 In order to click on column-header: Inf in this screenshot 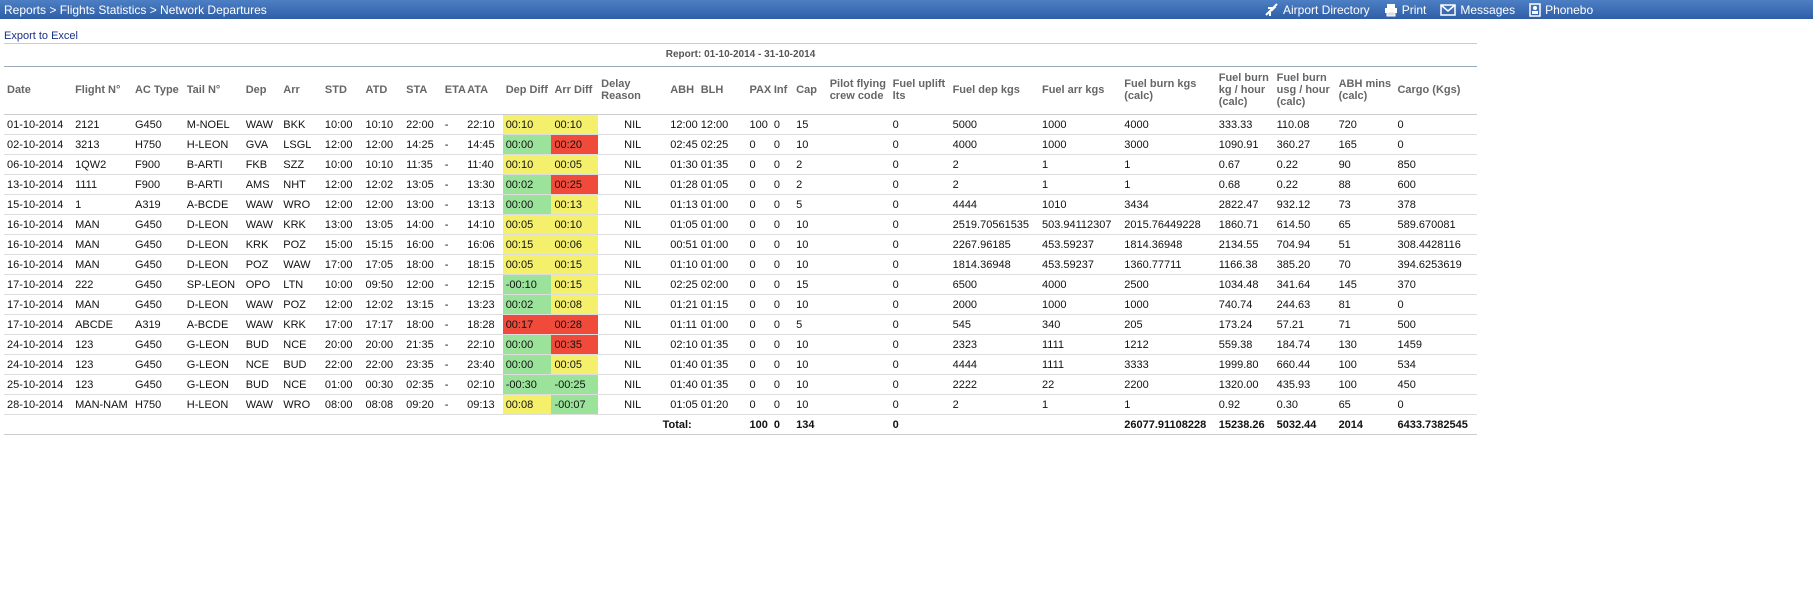, I will do `click(782, 90)`.